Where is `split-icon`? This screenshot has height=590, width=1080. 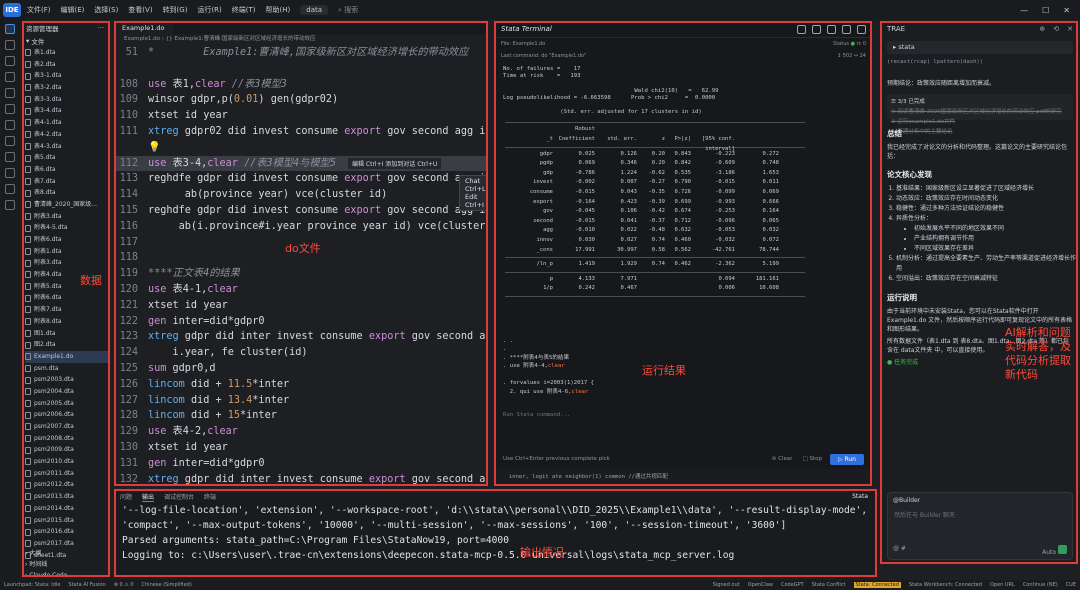
split-icon is located at coordinates (831, 29).